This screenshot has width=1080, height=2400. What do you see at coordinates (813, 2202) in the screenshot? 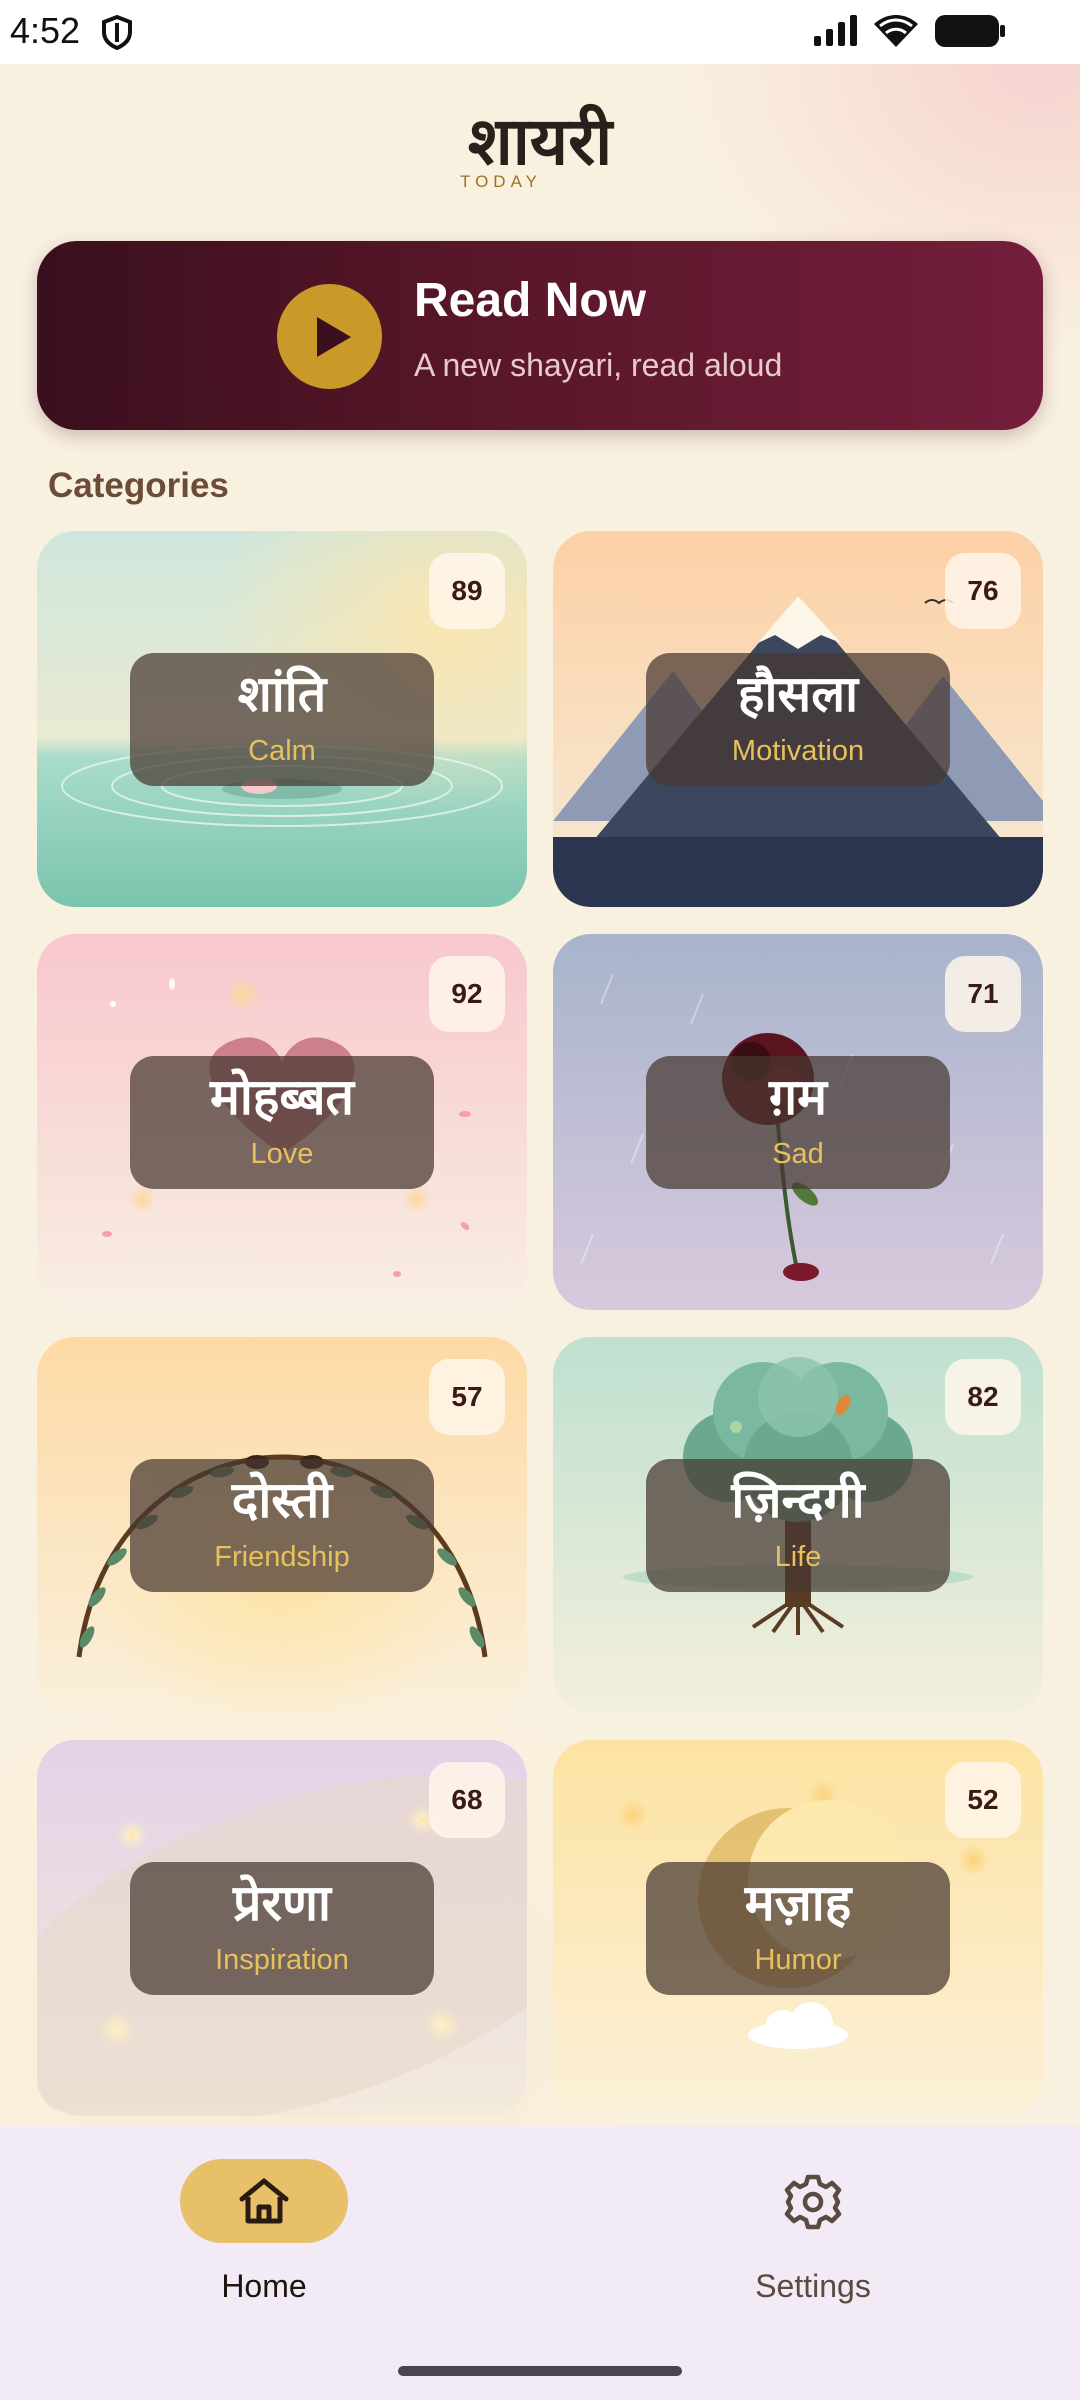
I see `gear-icon` at bounding box center [813, 2202].